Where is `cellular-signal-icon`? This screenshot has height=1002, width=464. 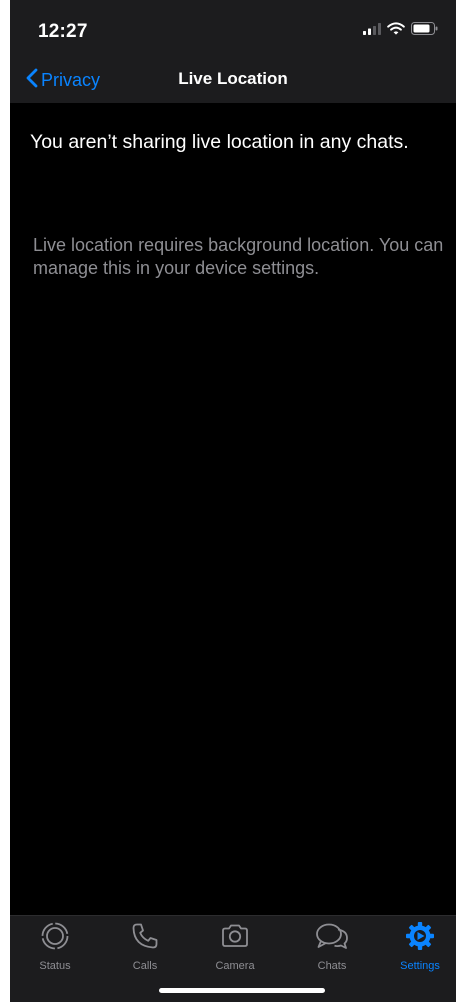
cellular-signal-icon is located at coordinates (372, 31).